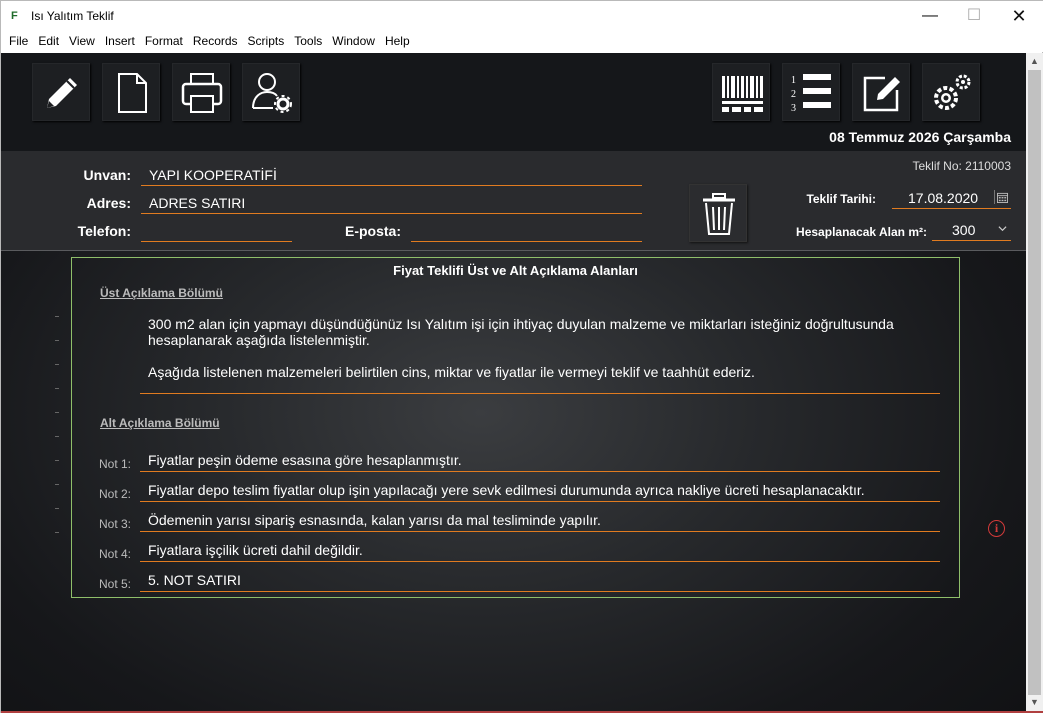 The image size is (1043, 713). Describe the element at coordinates (540, 580) in the screenshot. I see `note-5-field: 5. NOT SATIRI` at that location.